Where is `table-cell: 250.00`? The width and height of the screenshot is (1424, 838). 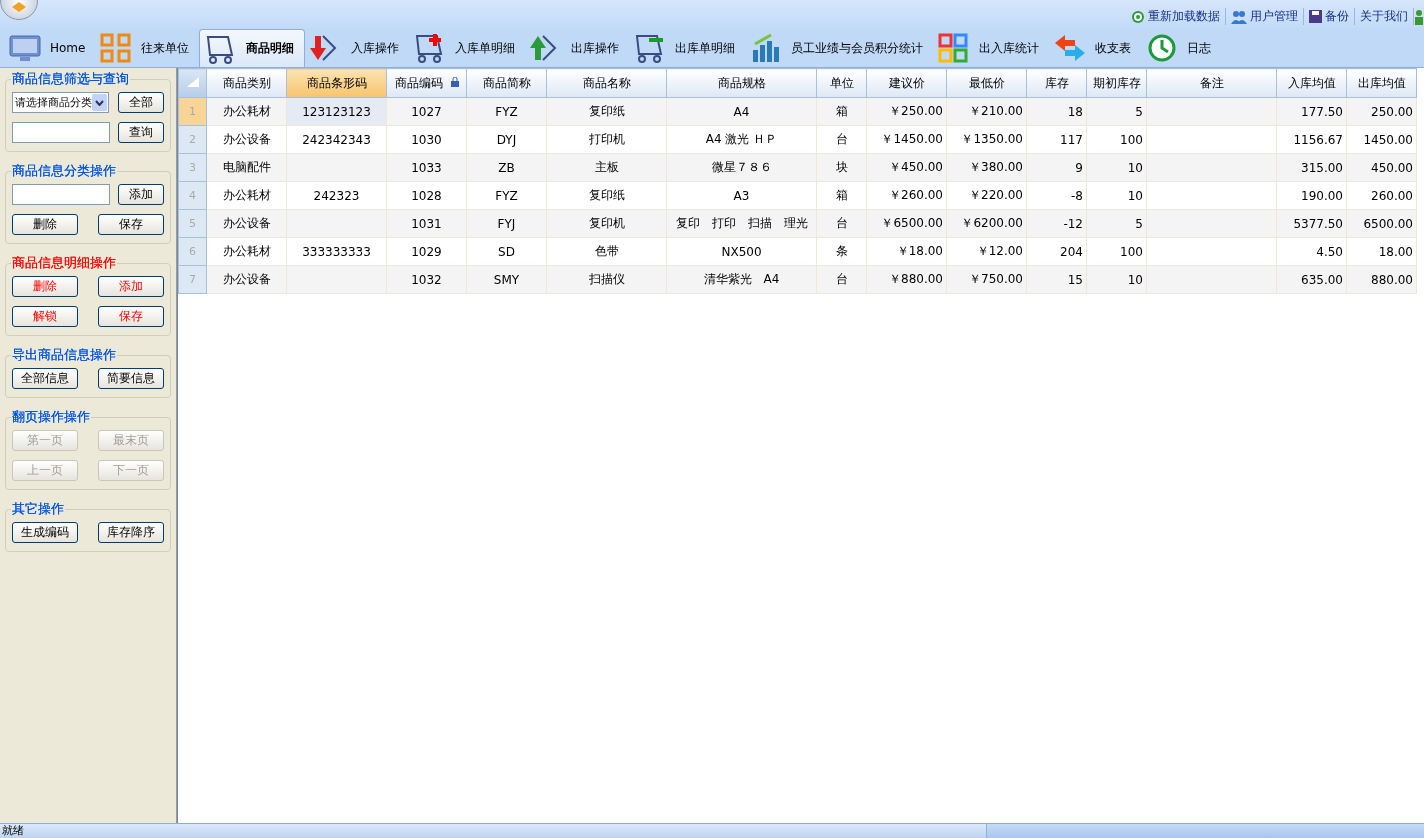
table-cell: 250.00 is located at coordinates (1381, 111).